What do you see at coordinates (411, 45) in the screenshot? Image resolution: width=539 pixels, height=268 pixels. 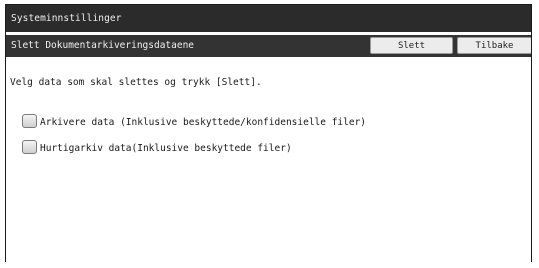 I see `delete-button: Slett` at bounding box center [411, 45].